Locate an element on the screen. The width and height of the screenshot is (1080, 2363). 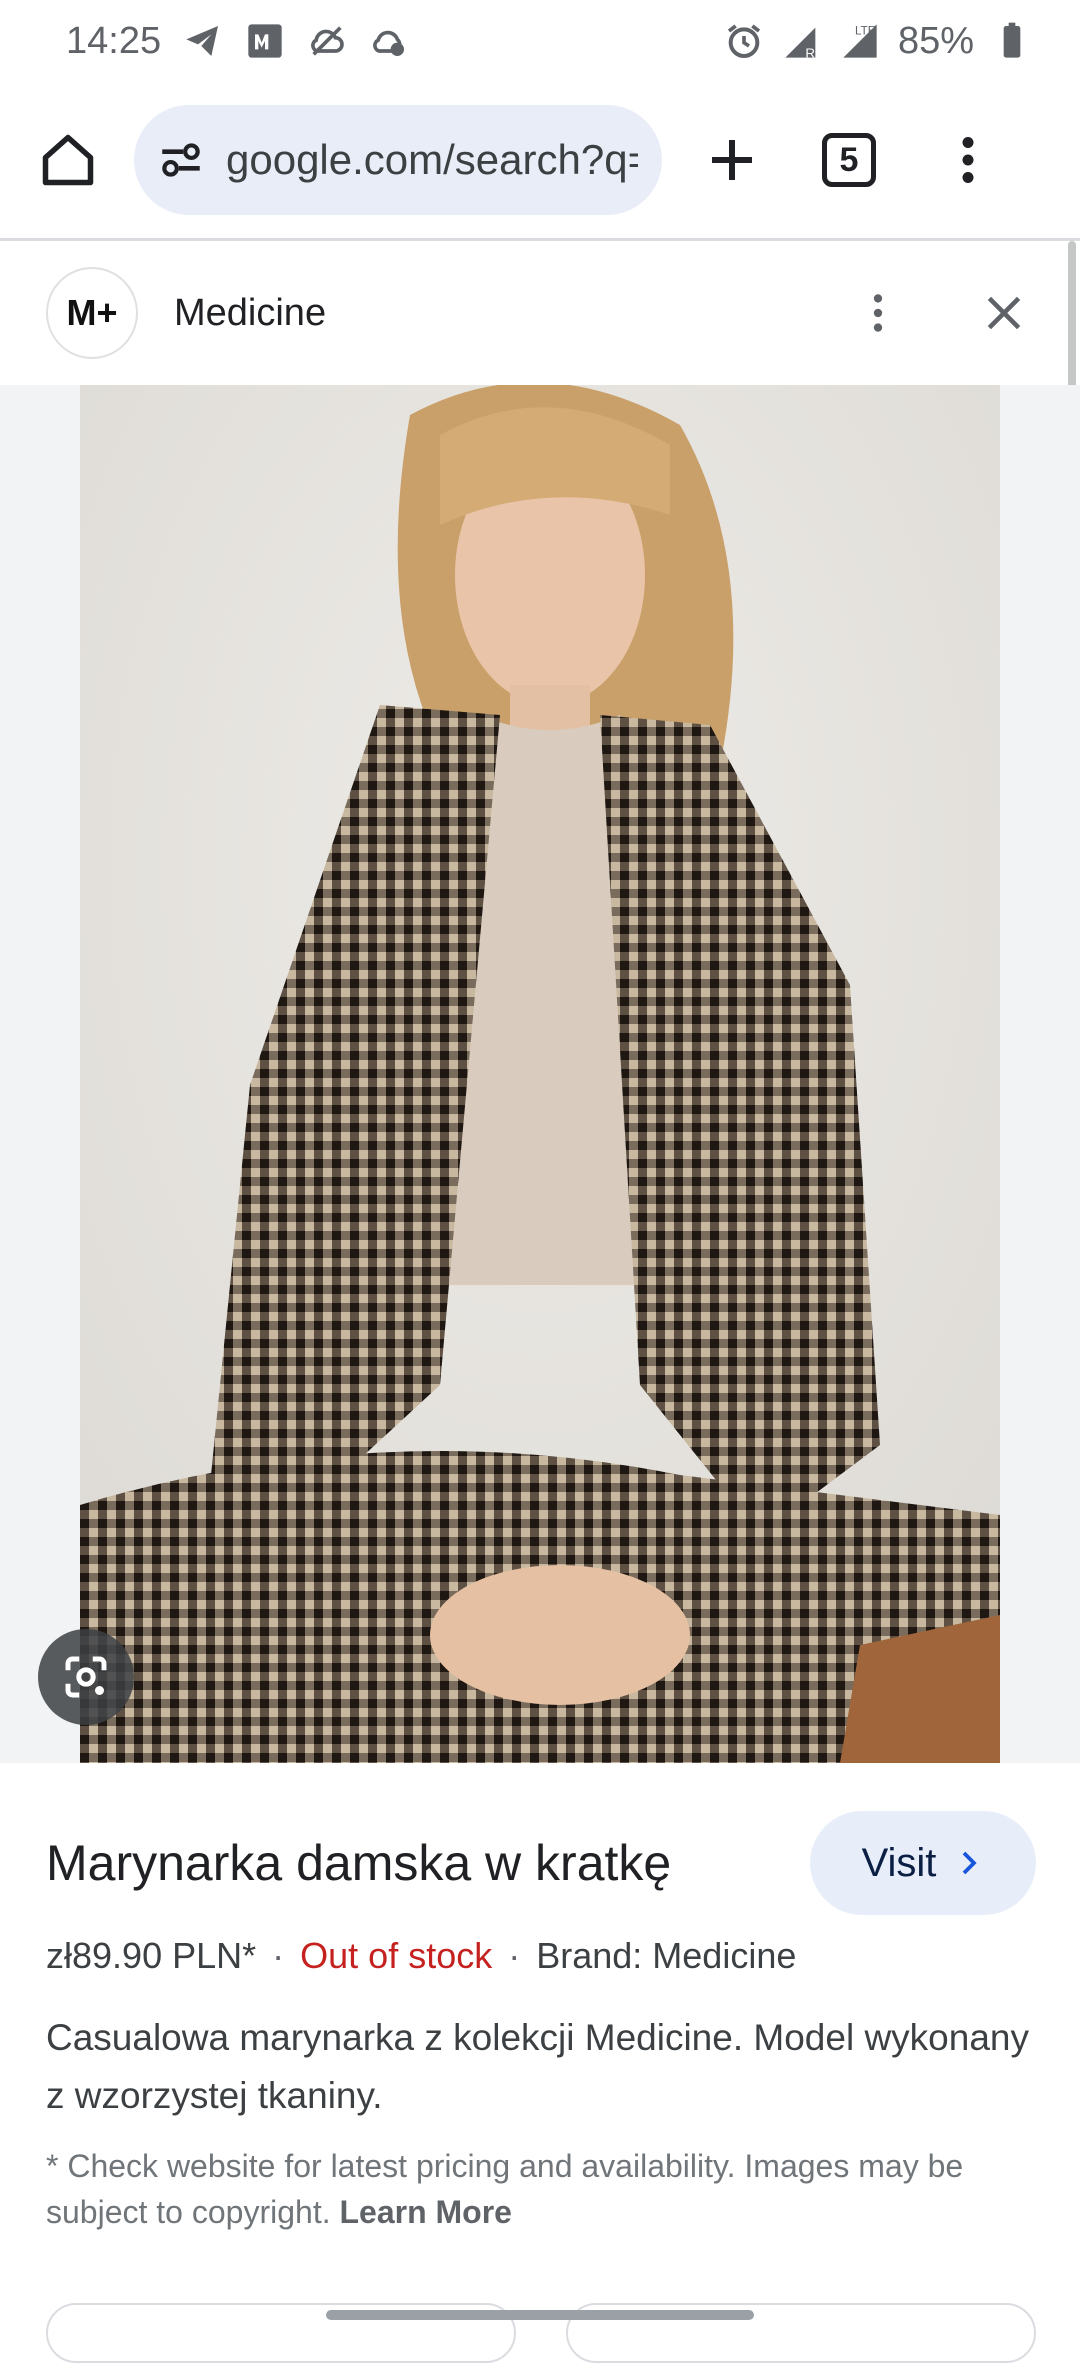
title-row: Marynarka damska w kratkę Visit is located at coordinates (541, 1863).